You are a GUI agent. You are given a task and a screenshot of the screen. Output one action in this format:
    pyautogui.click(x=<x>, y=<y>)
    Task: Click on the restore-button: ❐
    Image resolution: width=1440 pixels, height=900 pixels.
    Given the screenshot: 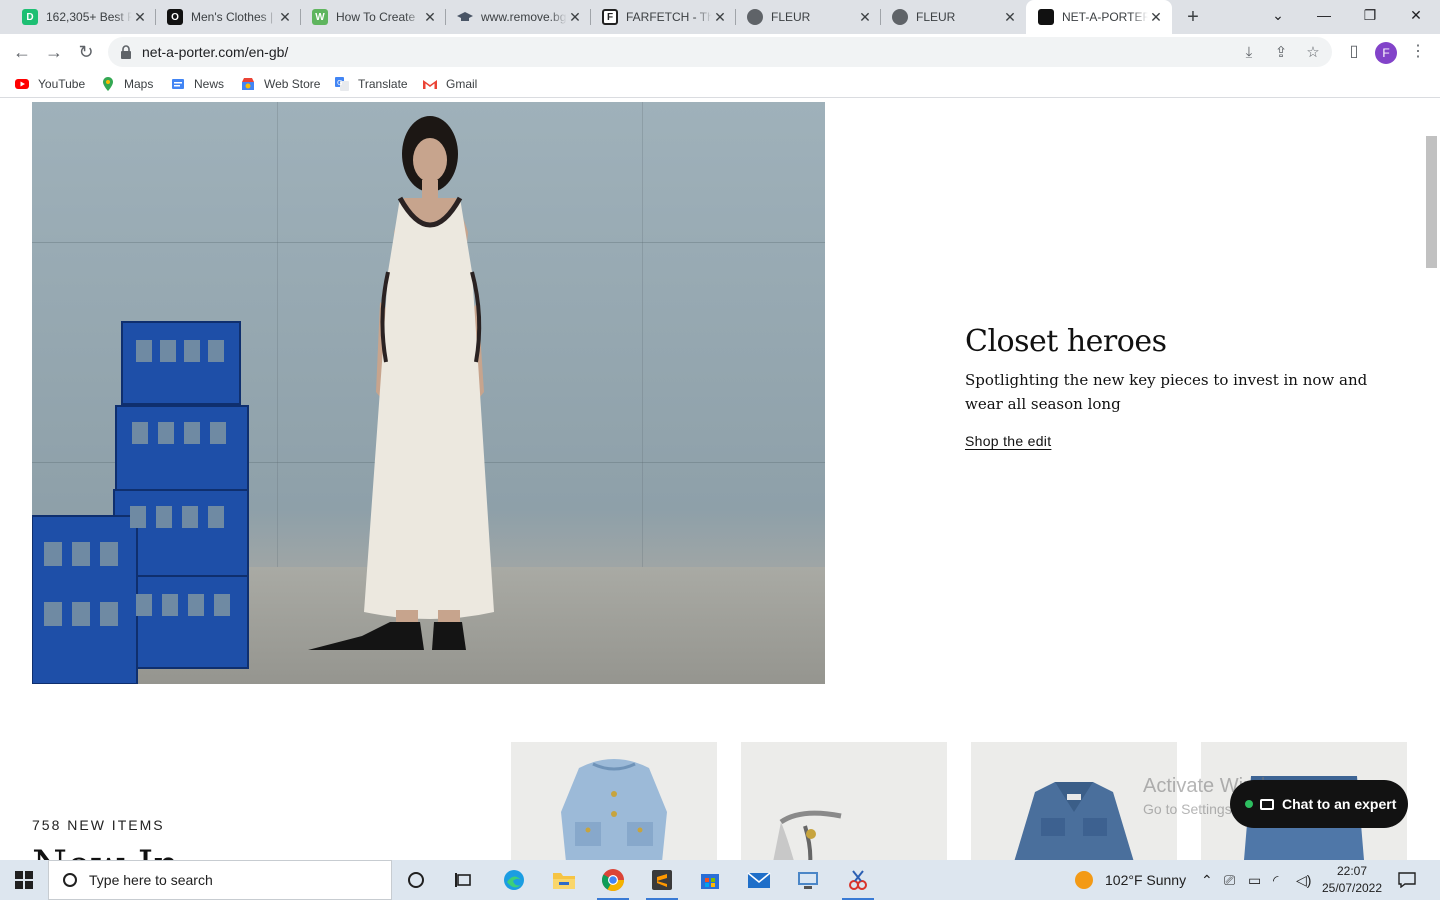 What is the action you would take?
    pyautogui.click(x=1370, y=15)
    